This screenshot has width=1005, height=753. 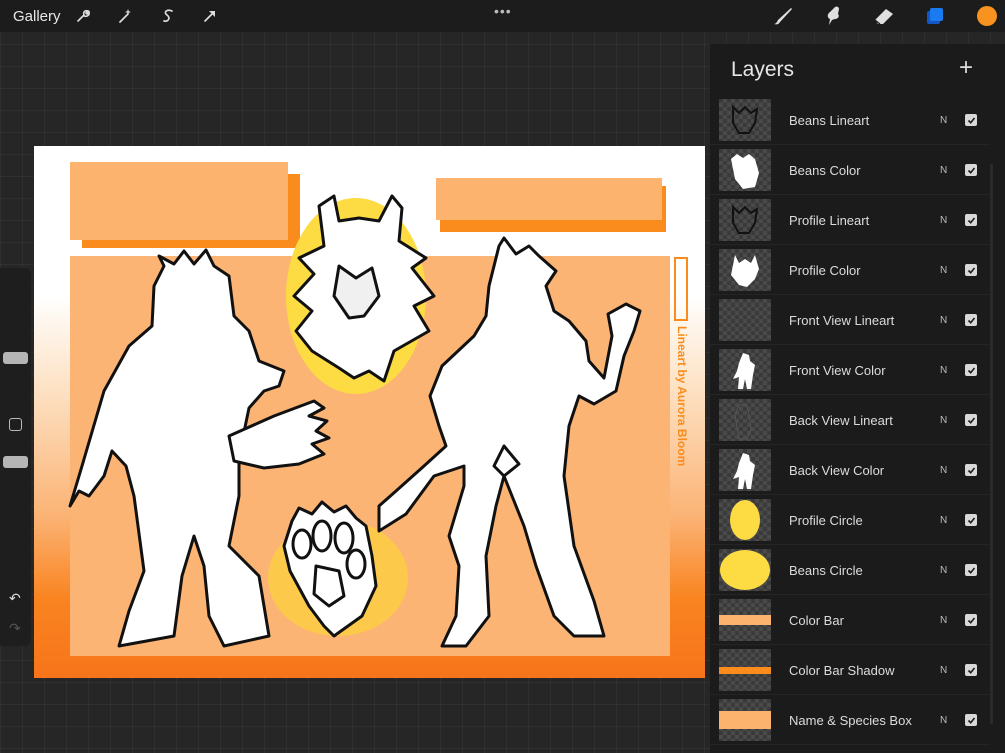 I want to click on color-bar, so click(x=549, y=199).